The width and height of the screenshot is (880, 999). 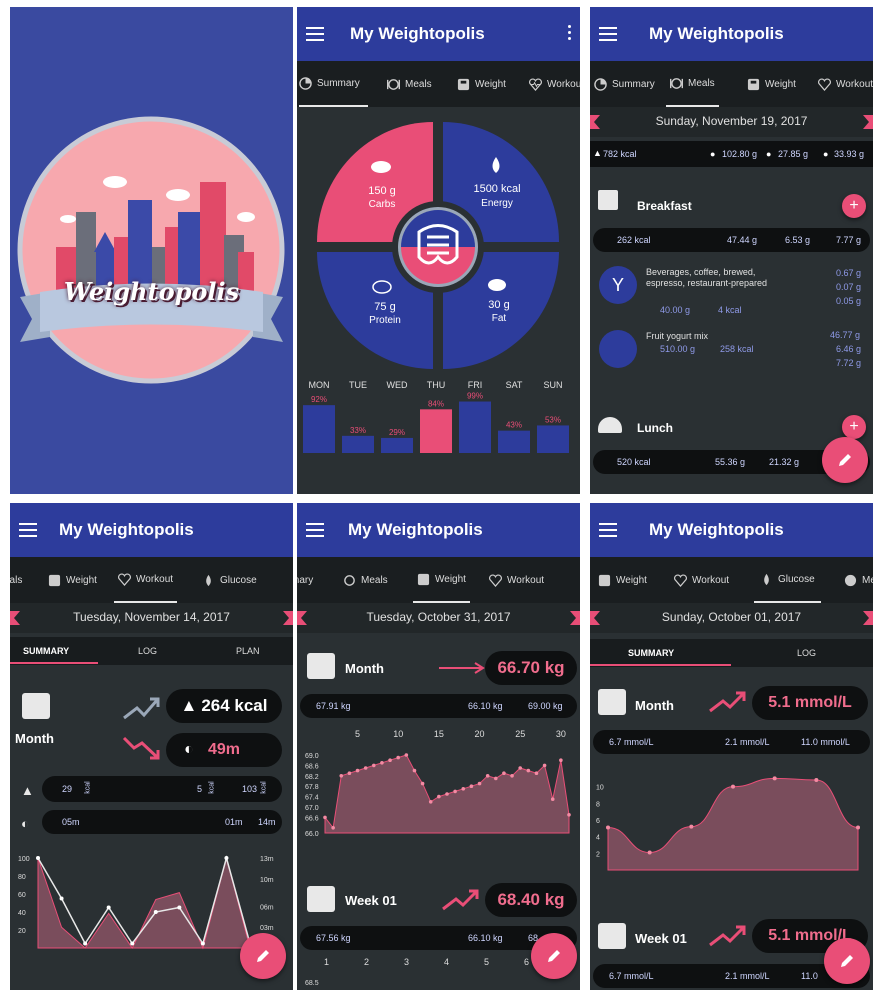 I want to click on heart-pulse-icon, so click(x=680, y=580).